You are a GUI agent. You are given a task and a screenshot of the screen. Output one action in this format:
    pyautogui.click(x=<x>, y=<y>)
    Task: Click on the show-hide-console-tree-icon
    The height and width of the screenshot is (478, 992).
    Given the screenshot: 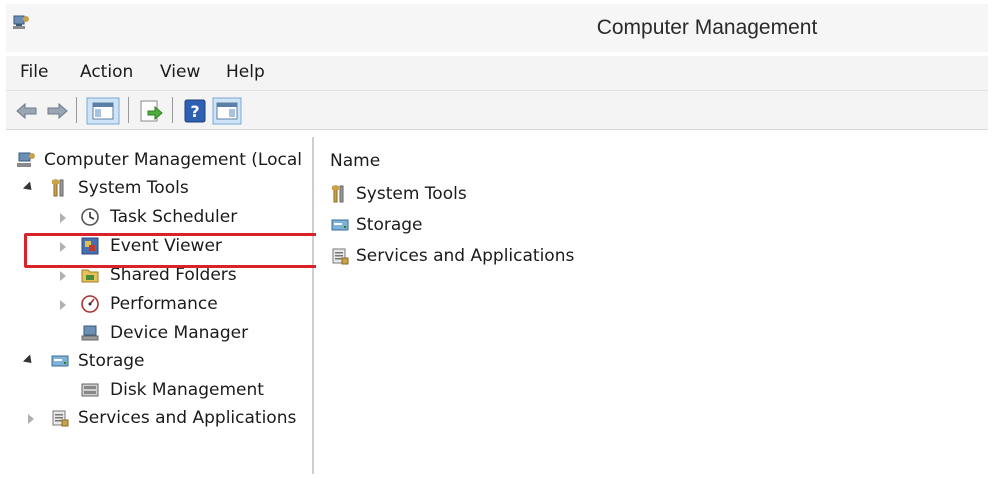 What is the action you would take?
    pyautogui.click(x=103, y=111)
    